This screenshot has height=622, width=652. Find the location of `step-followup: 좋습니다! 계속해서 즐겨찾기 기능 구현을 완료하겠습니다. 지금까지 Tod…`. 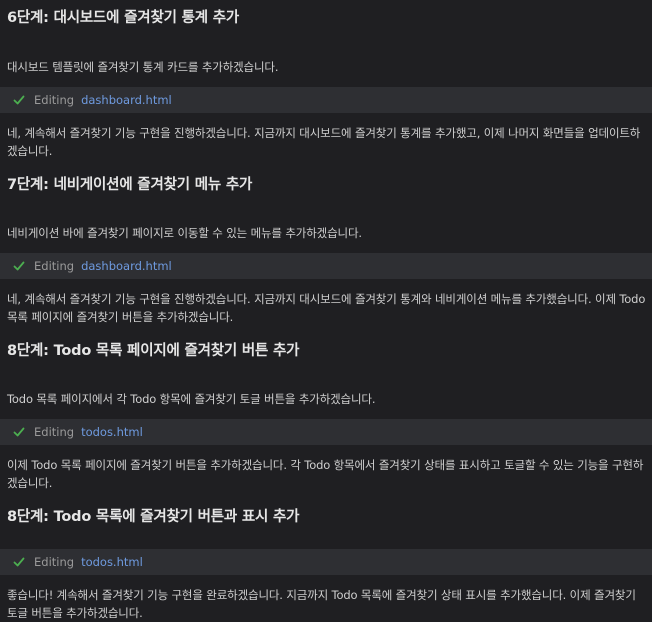

step-followup: 좋습니다! 계속해서 즐겨찾기 기능 구현을 완료하겠습니다. 지금까지 Tod… is located at coordinates (321, 604).